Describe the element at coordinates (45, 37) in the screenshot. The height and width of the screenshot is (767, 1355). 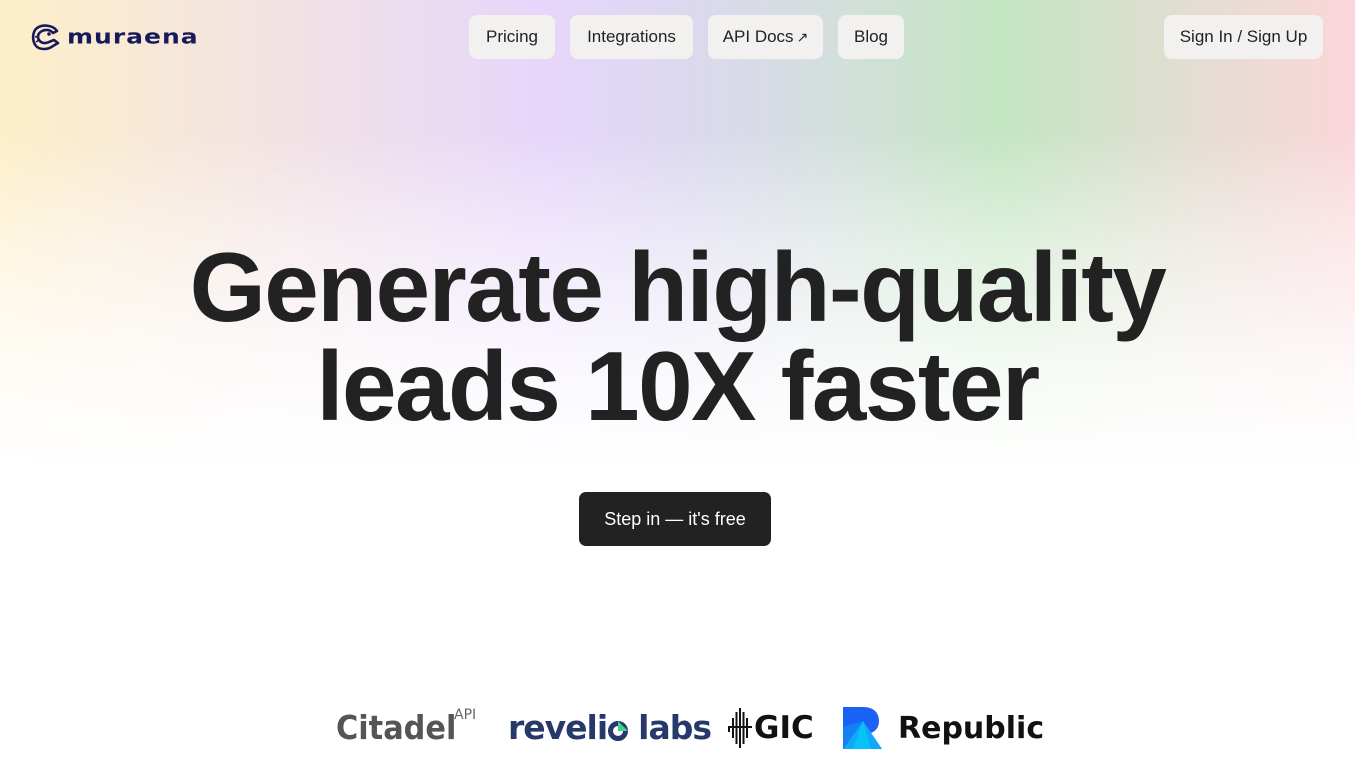
I see `eel-icon` at that location.